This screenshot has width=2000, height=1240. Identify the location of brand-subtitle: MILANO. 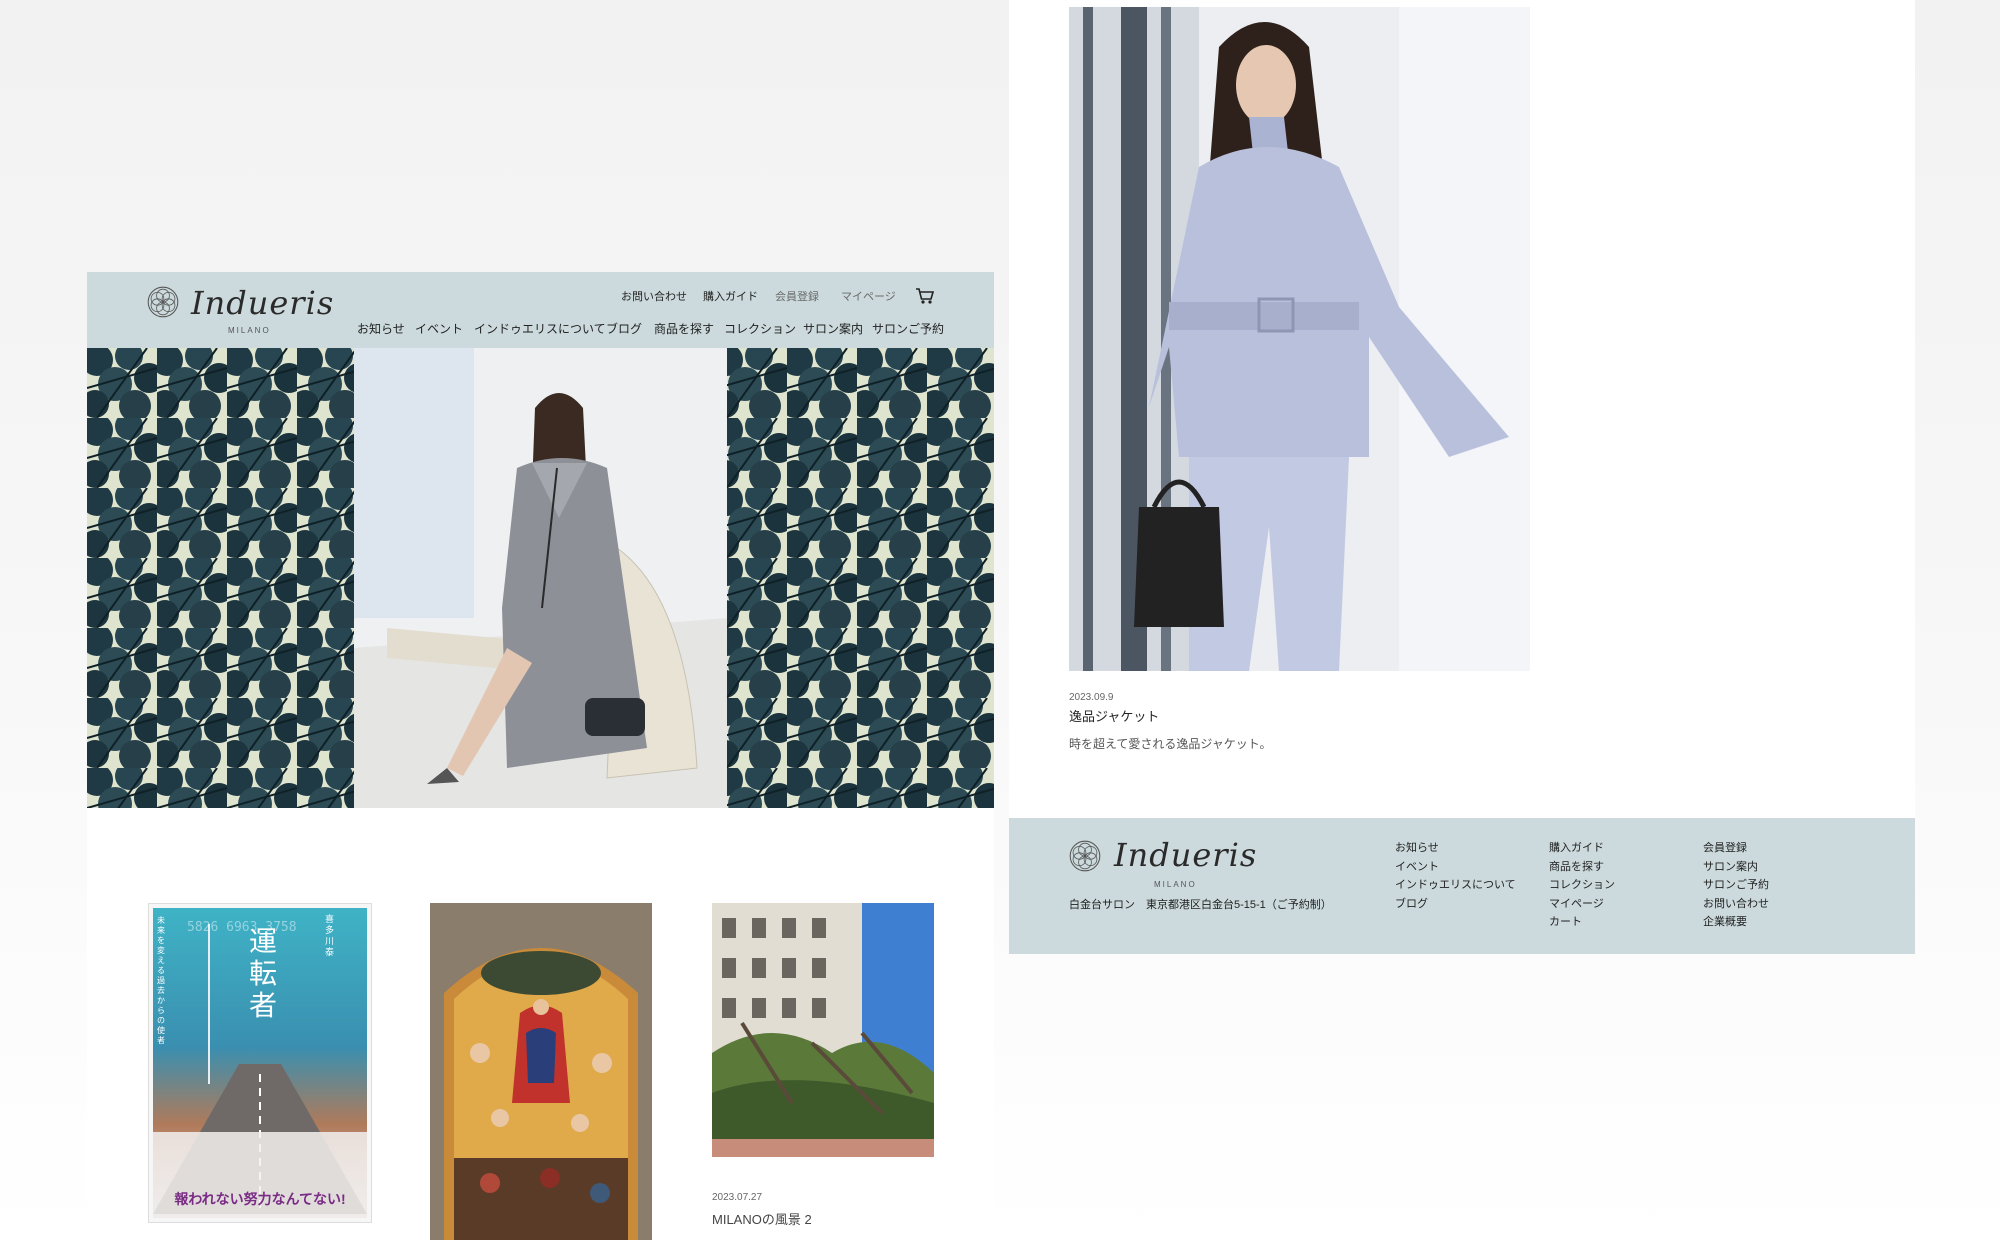
(249, 330).